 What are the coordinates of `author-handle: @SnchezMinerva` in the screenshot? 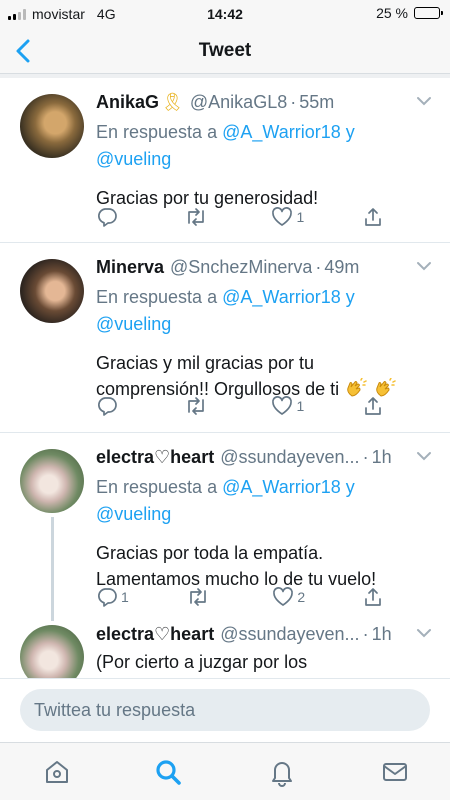 It's located at (241, 267).